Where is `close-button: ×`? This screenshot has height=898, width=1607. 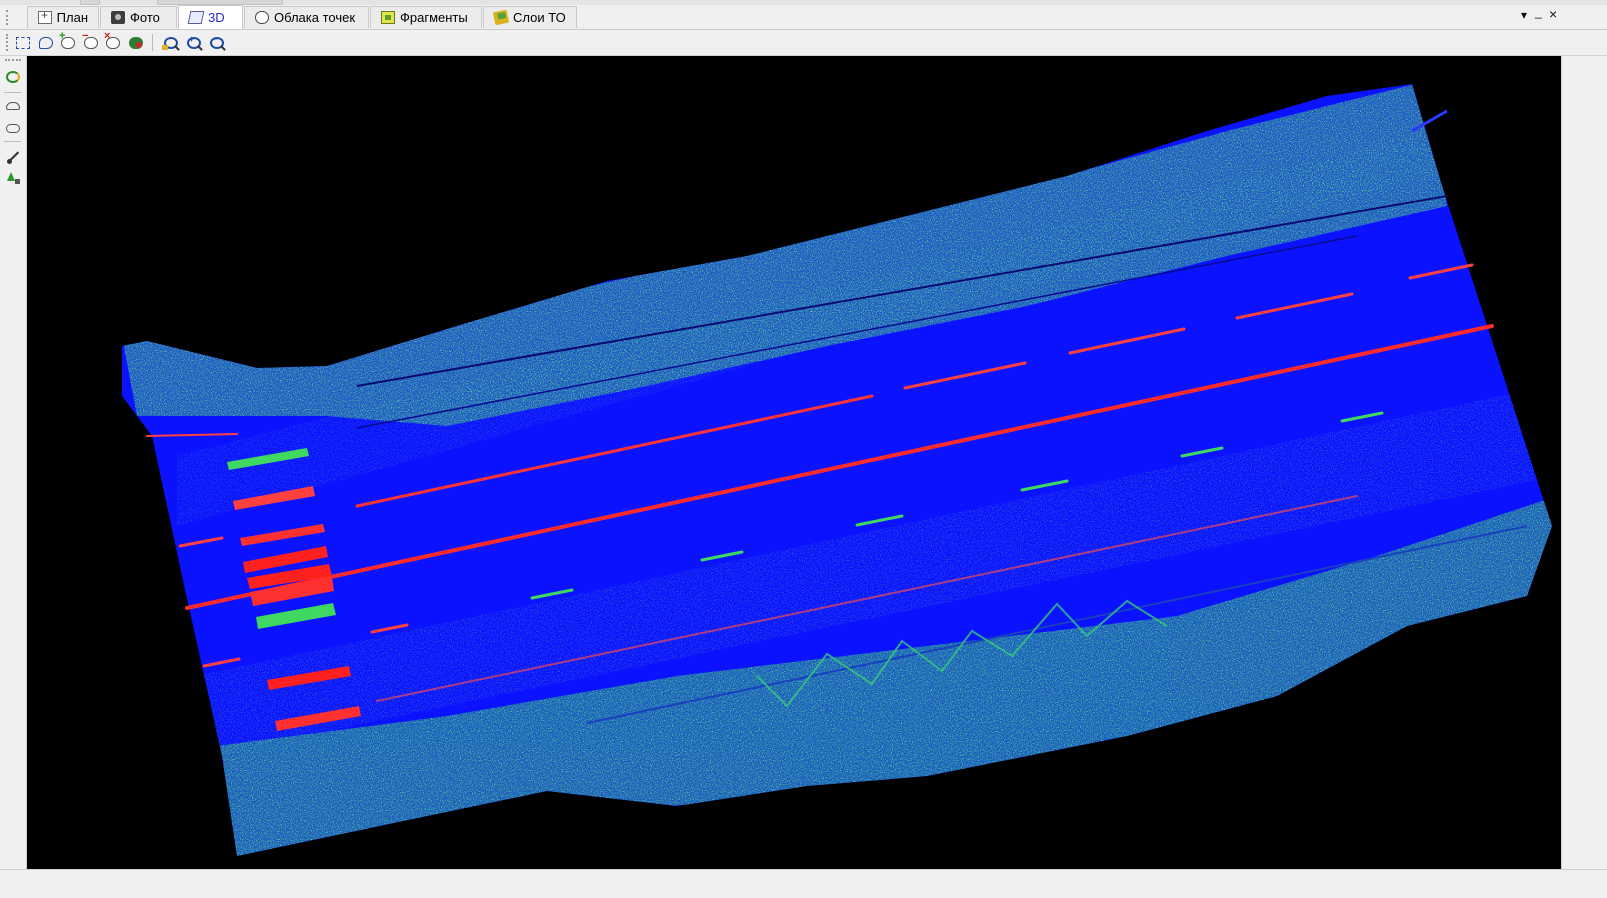
close-button: × is located at coordinates (1553, 14).